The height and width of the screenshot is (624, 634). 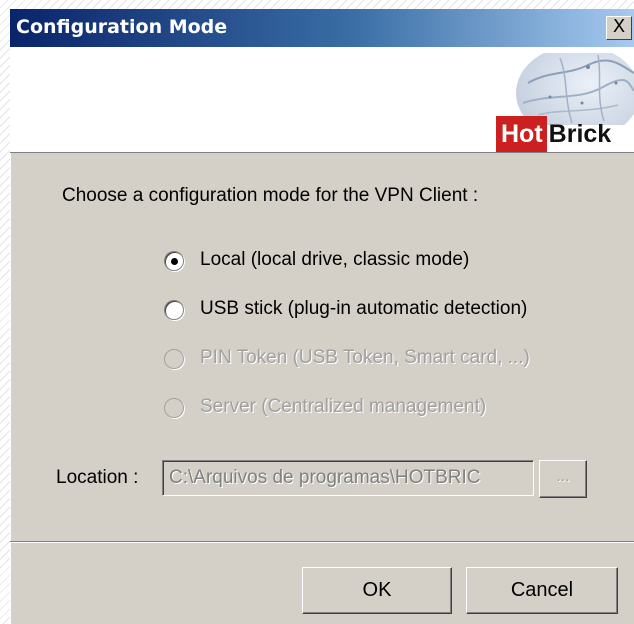 I want to click on close-button: X, so click(x=619, y=28).